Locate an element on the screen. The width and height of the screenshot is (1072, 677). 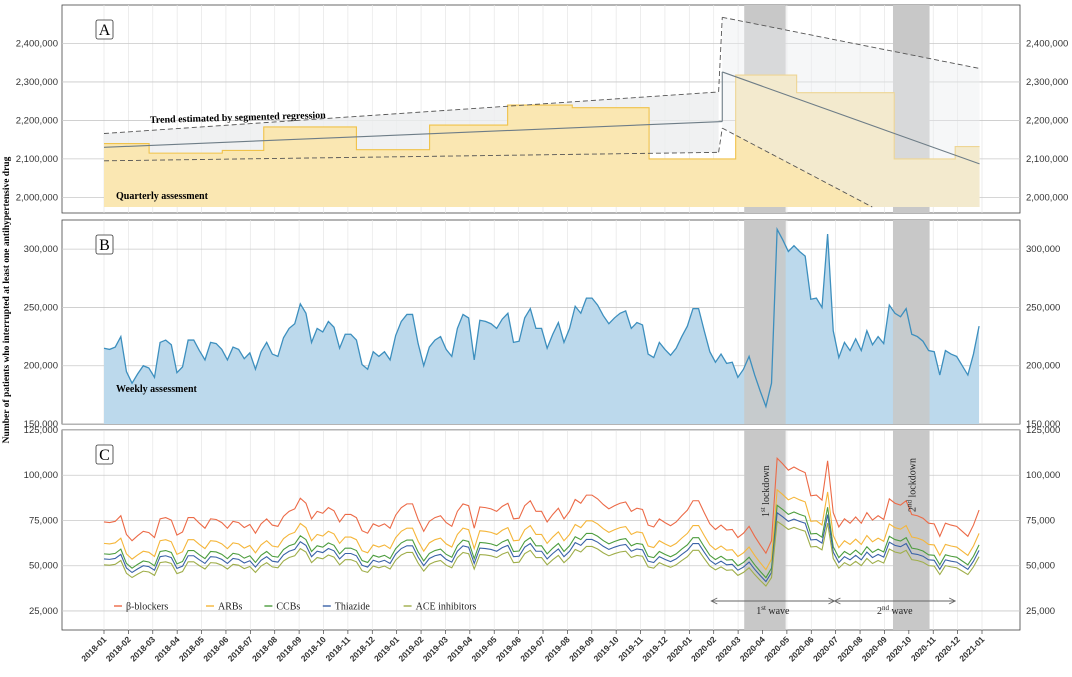
y-tick-left: 25,000 is located at coordinates (43, 611).